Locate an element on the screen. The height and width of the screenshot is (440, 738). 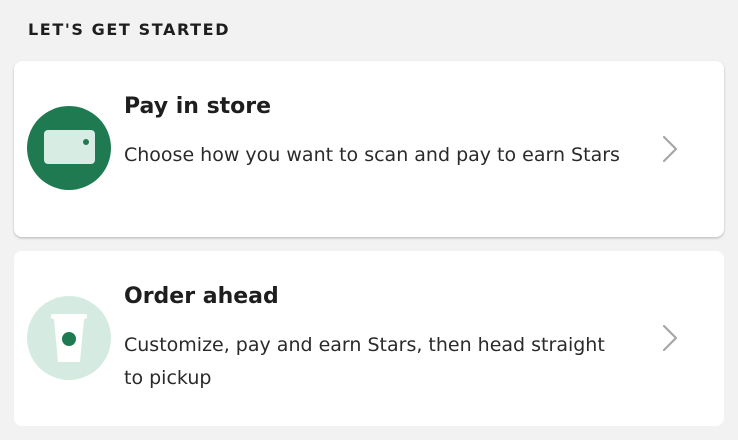
payment-card-glyph is located at coordinates (69, 147).